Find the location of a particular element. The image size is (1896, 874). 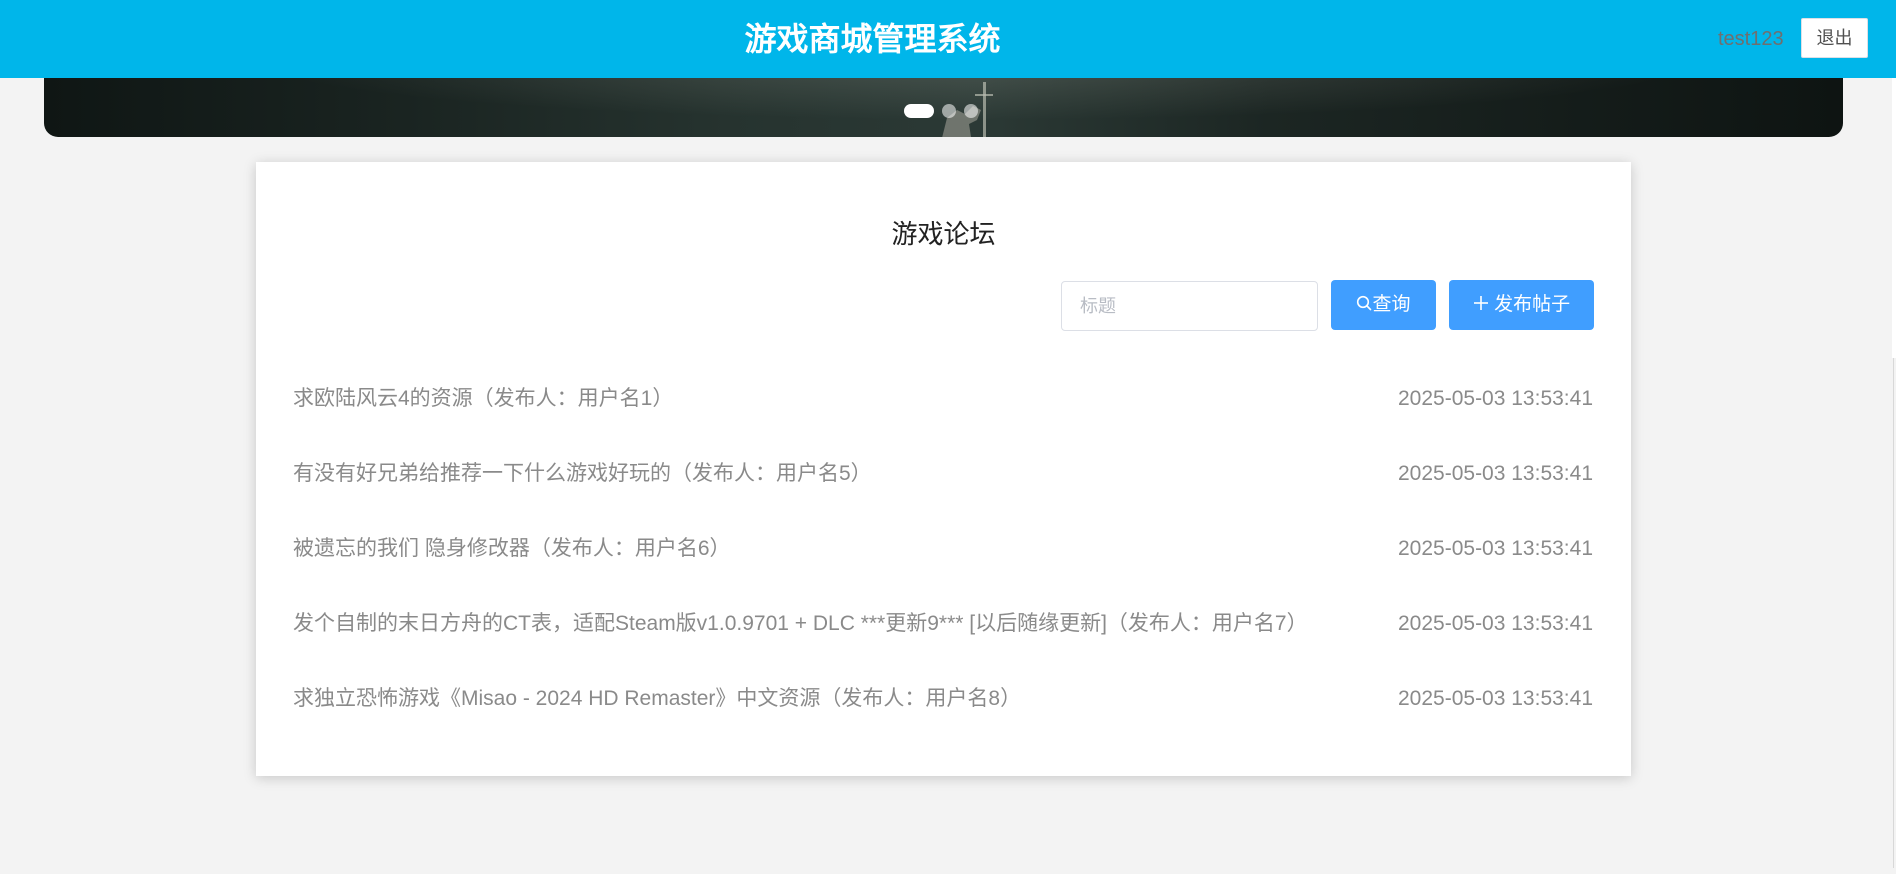

carousel-indicators is located at coordinates (941, 111).